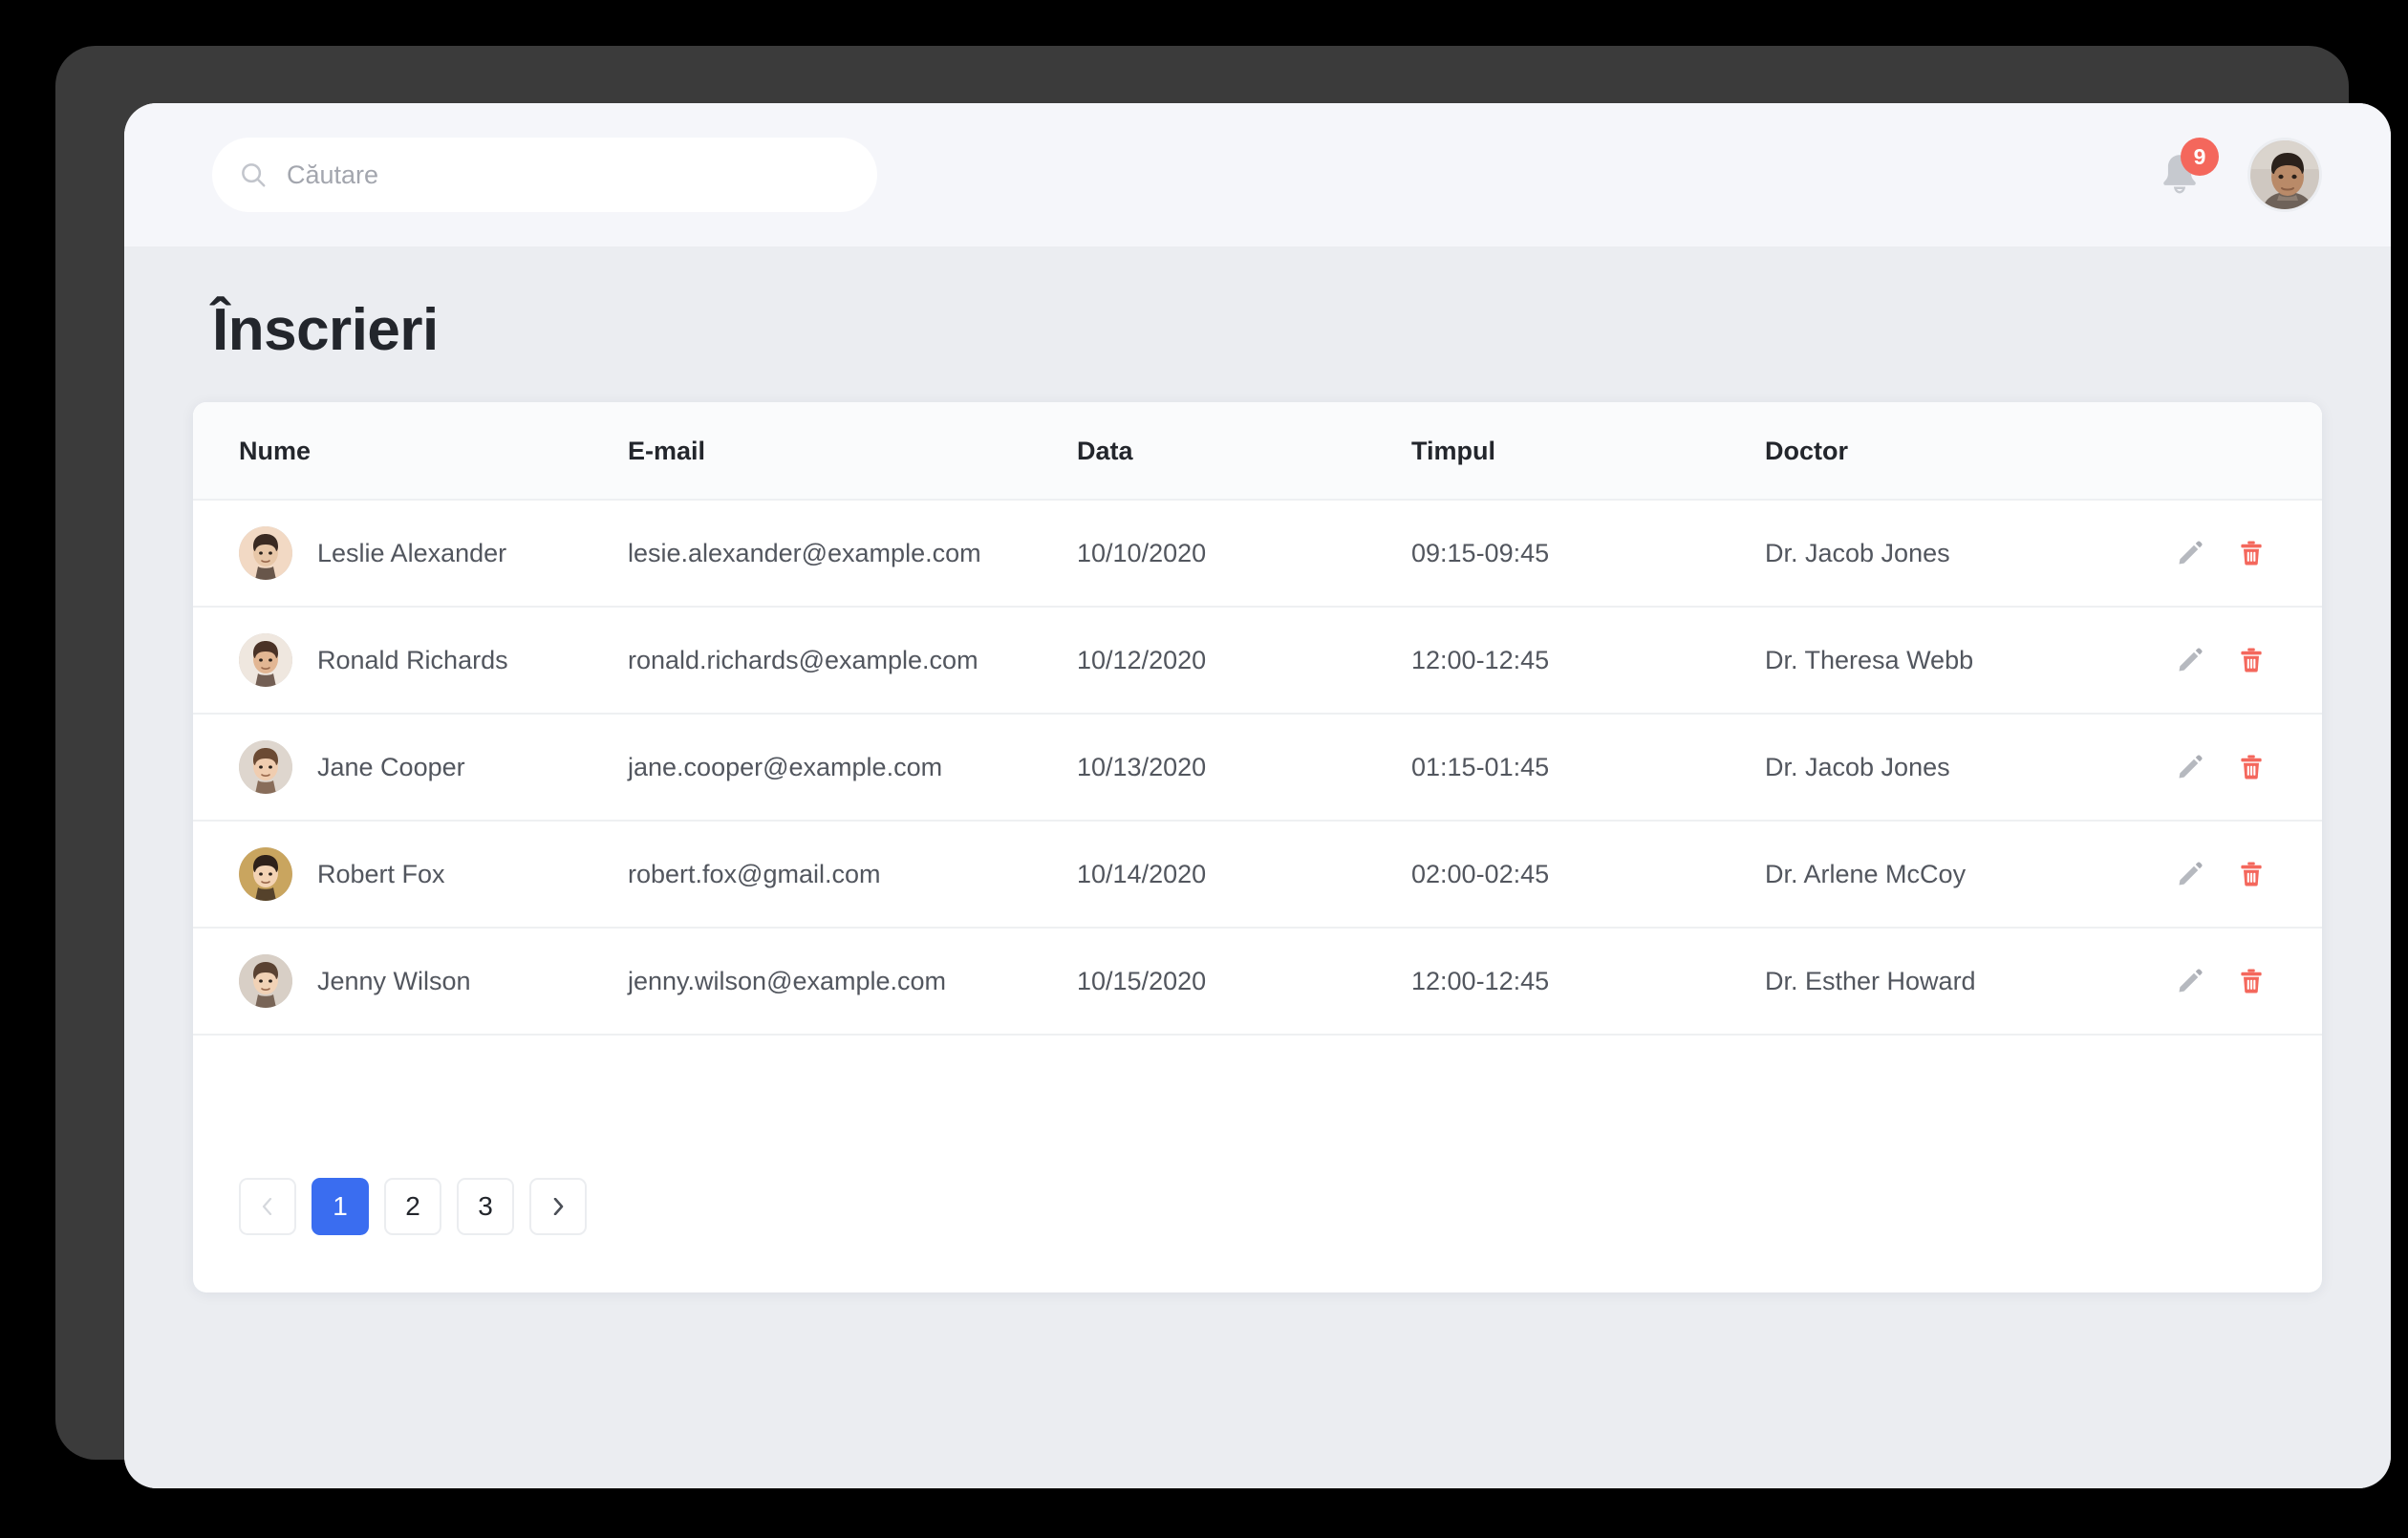 This screenshot has height=1538, width=2408. I want to click on chevron-left-icon, so click(267, 1207).